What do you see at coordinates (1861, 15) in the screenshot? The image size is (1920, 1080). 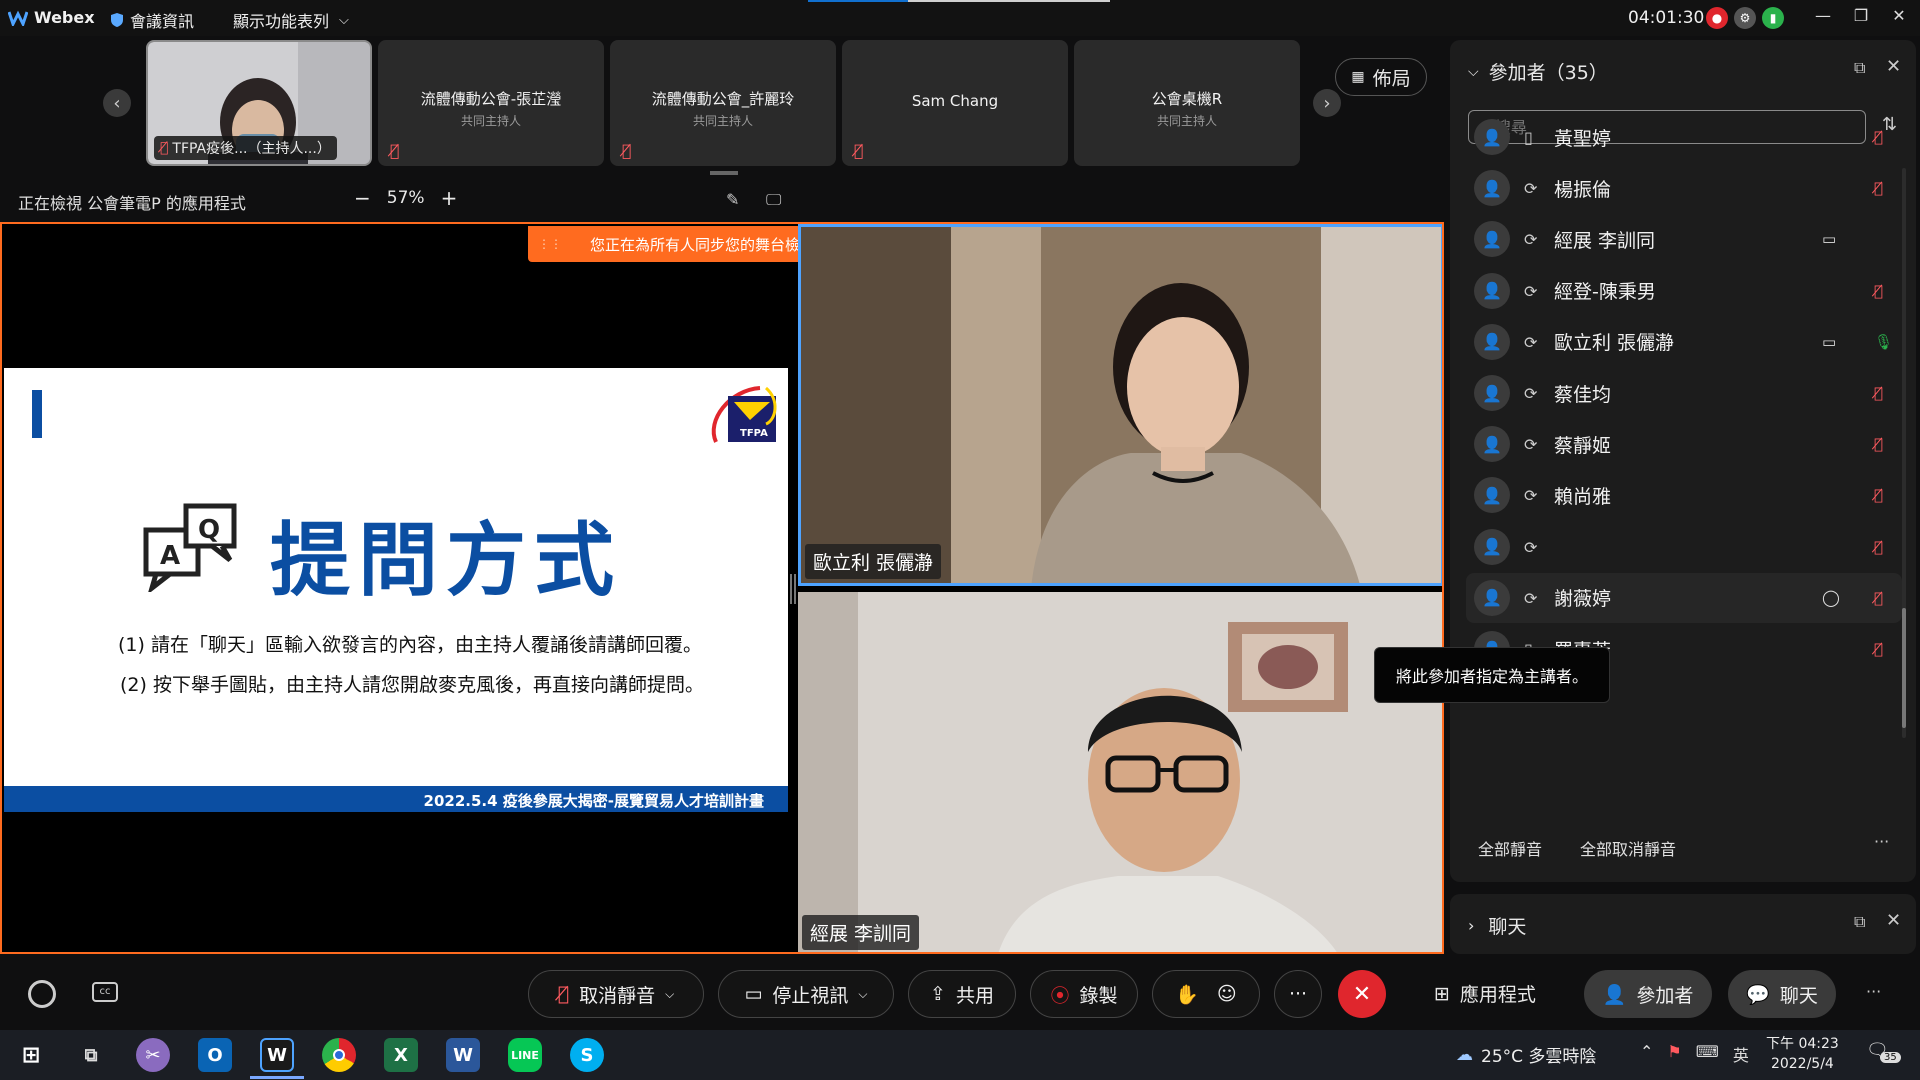 I see `restore-icon: ❐` at bounding box center [1861, 15].